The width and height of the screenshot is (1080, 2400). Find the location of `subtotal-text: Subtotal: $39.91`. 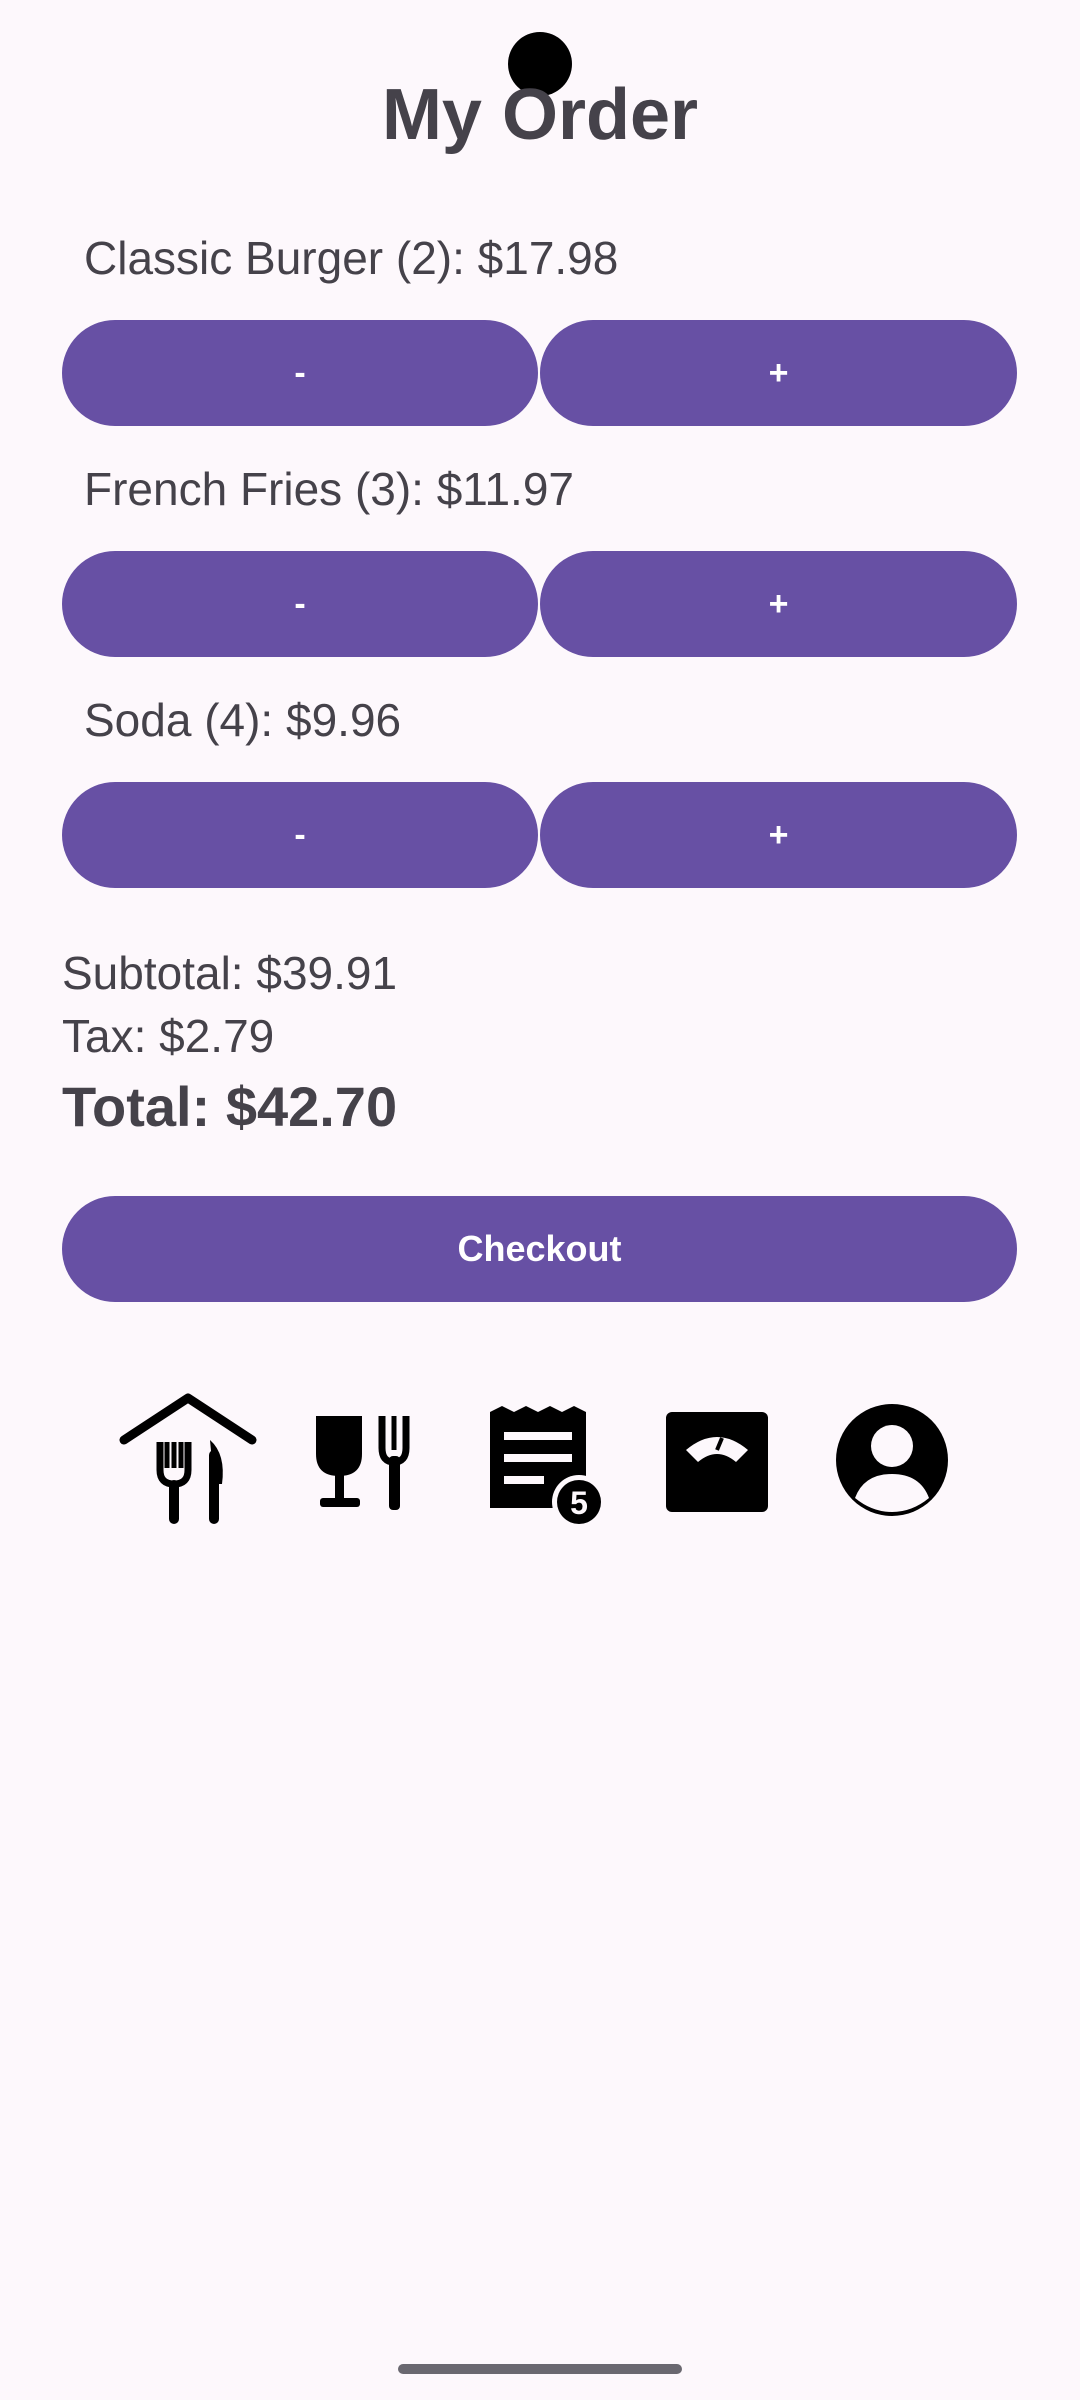

subtotal-text: Subtotal: $39.91 is located at coordinates (230, 973).